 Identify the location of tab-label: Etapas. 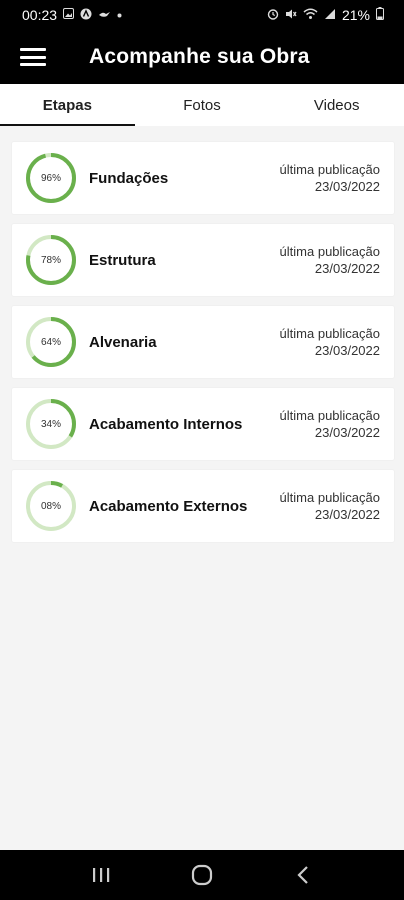
(67, 105).